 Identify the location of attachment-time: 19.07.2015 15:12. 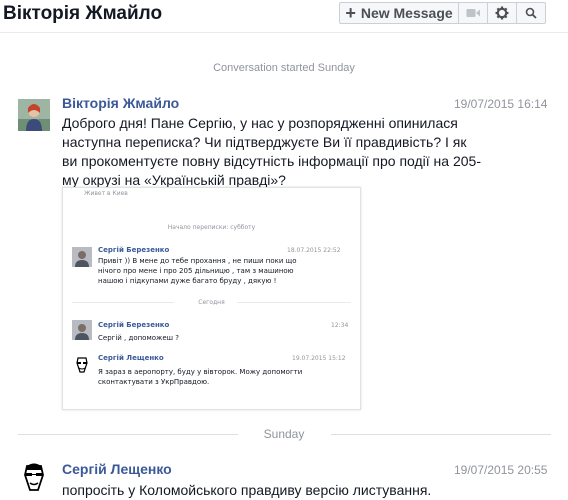
(319, 358).